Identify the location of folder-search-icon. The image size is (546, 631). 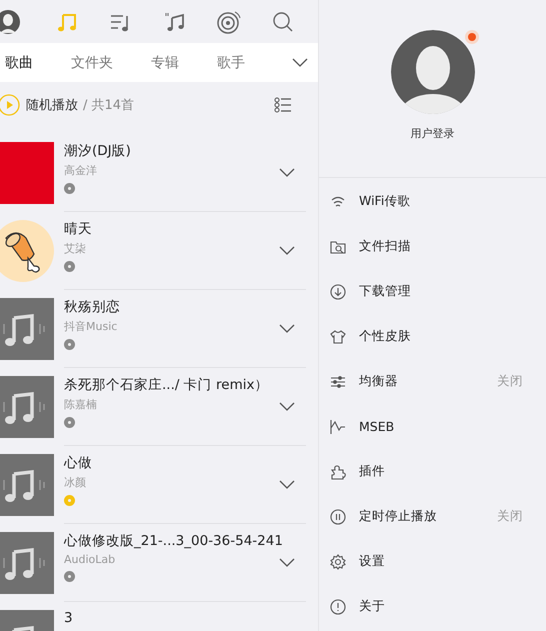
(338, 246).